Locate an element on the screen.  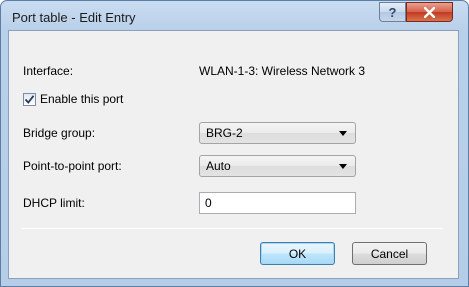
close-icon is located at coordinates (429, 12).